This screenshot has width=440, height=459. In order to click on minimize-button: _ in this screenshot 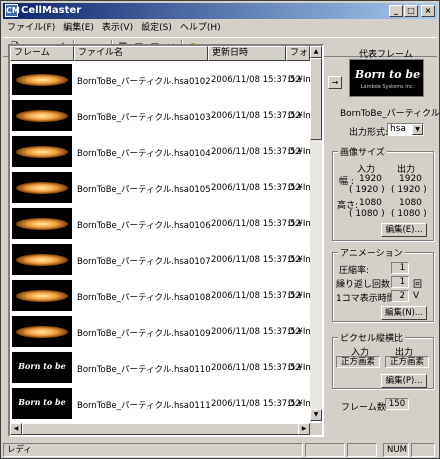, I will do `click(396, 11)`.